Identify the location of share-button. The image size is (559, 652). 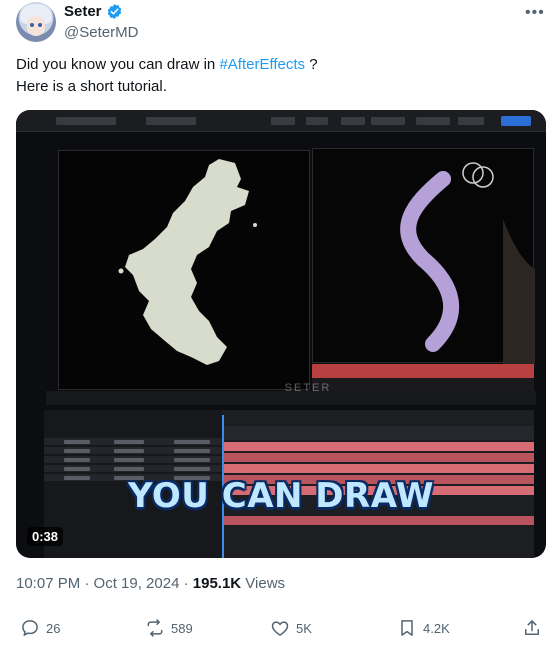
(532, 628).